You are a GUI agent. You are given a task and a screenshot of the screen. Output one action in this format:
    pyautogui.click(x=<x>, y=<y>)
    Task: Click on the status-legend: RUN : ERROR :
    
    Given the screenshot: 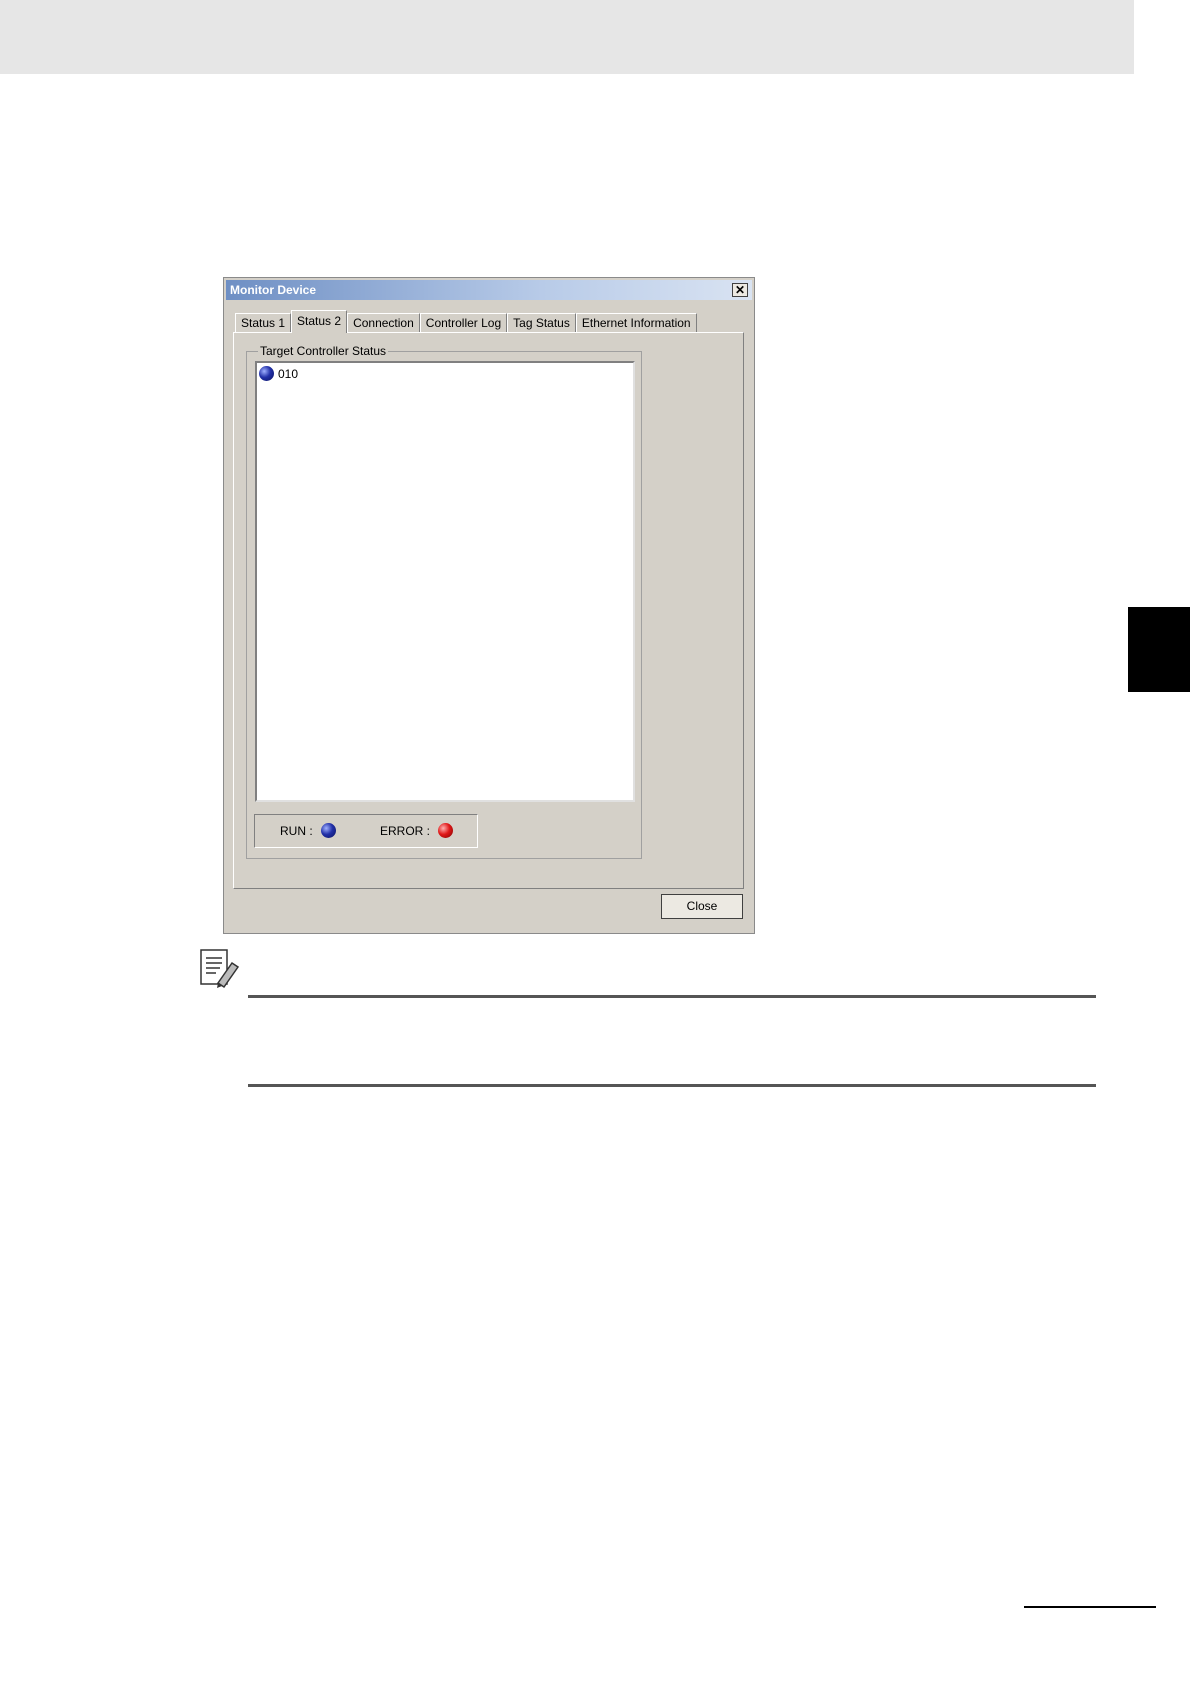 What is the action you would take?
    pyautogui.click(x=366, y=831)
    